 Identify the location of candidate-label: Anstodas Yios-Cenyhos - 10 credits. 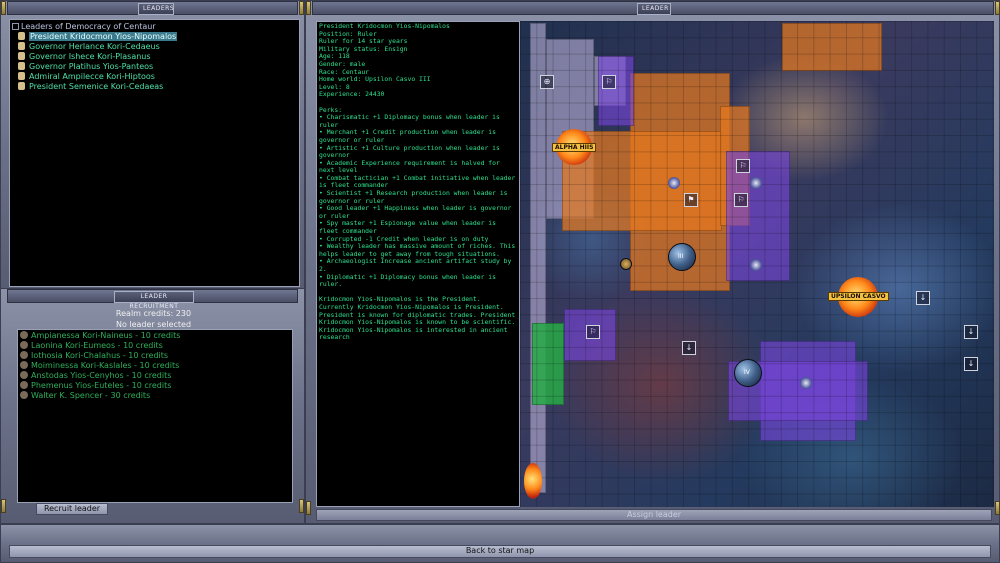
(101, 375).